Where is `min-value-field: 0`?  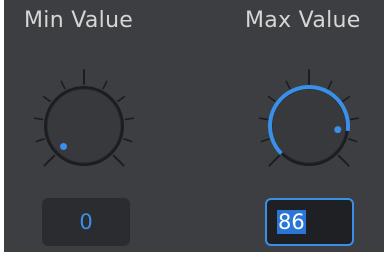
min-value-field: 0 is located at coordinates (86, 222).